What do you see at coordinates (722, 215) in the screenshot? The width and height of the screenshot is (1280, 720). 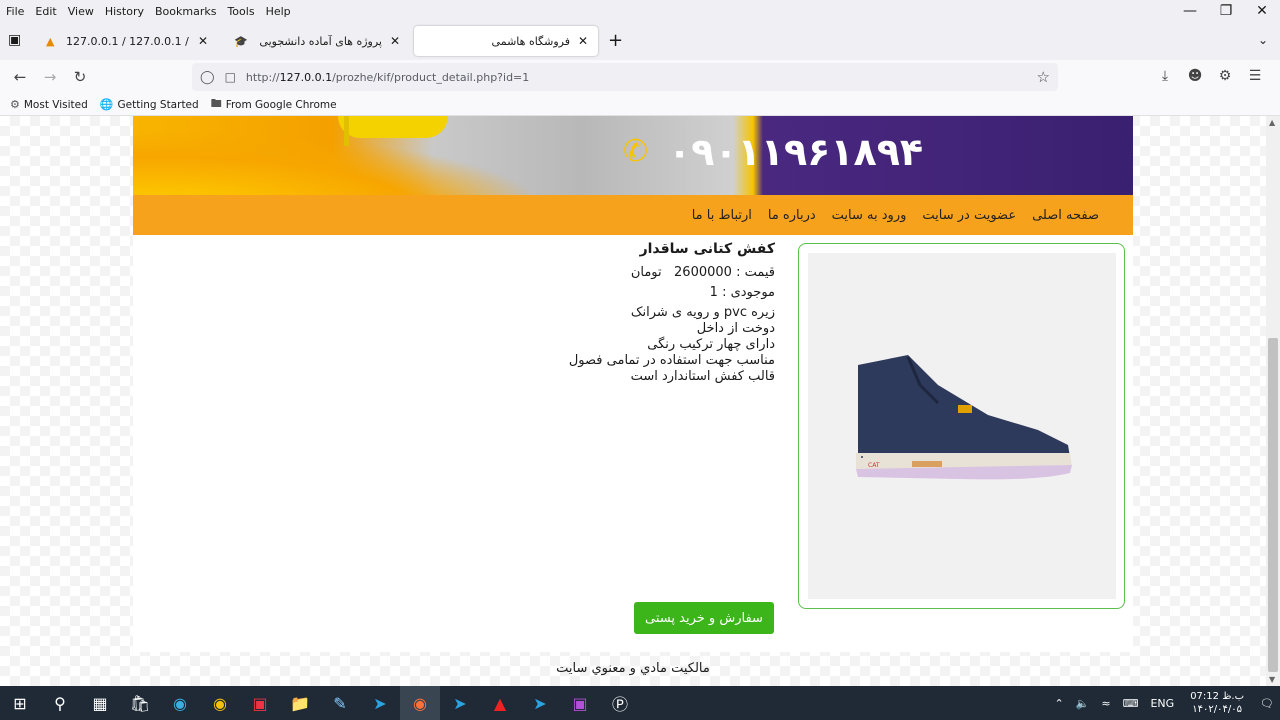 I see `nav-contact: ارتباط با ما` at bounding box center [722, 215].